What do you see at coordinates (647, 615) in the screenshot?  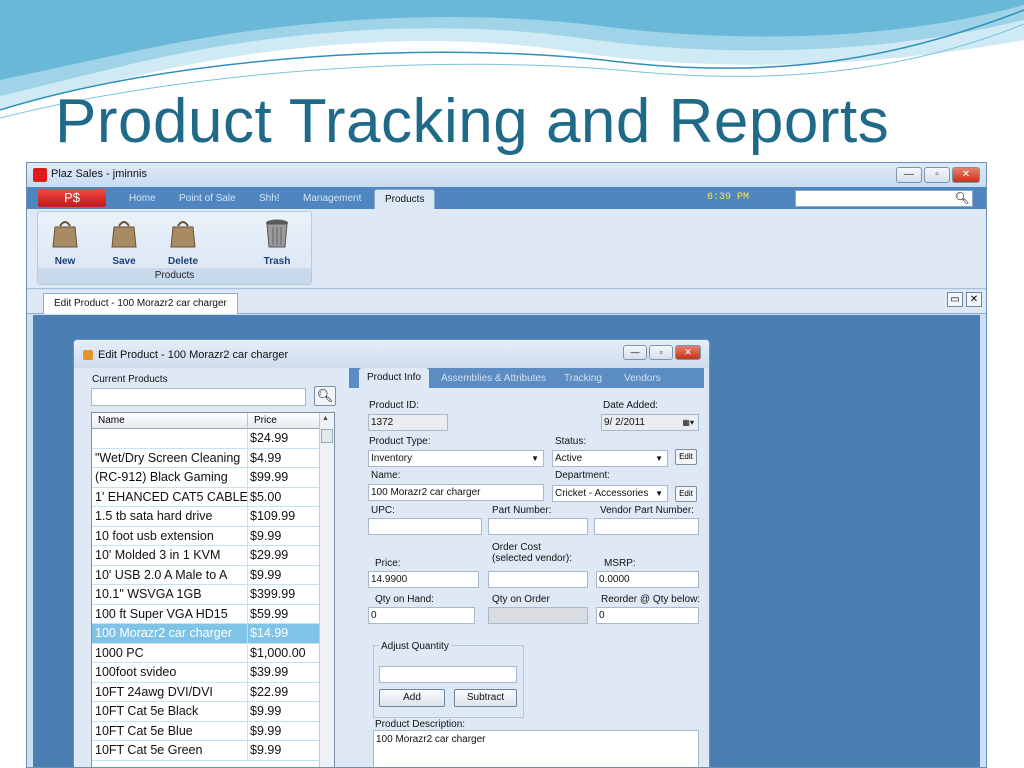 I see `reorder-field: 0` at bounding box center [647, 615].